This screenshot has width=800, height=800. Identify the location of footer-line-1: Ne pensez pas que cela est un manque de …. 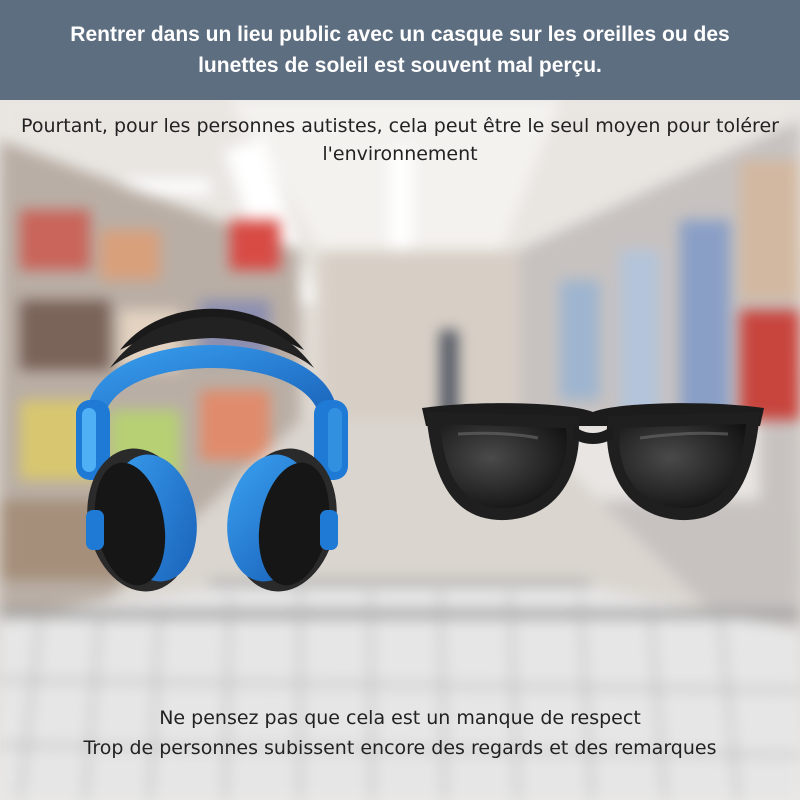
(400, 718).